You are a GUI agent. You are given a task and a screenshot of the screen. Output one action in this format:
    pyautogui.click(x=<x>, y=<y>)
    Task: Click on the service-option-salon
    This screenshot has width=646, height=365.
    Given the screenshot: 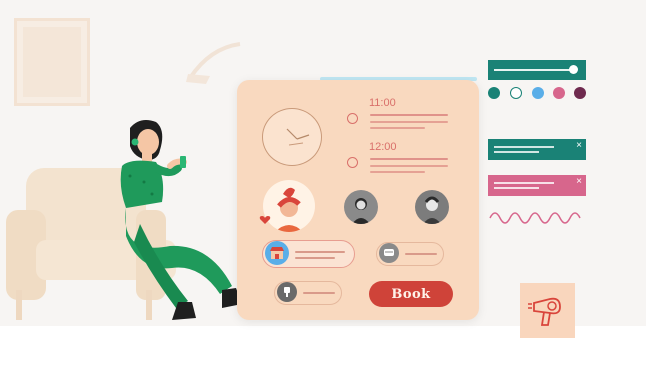 What is the action you would take?
    pyautogui.click(x=308, y=254)
    